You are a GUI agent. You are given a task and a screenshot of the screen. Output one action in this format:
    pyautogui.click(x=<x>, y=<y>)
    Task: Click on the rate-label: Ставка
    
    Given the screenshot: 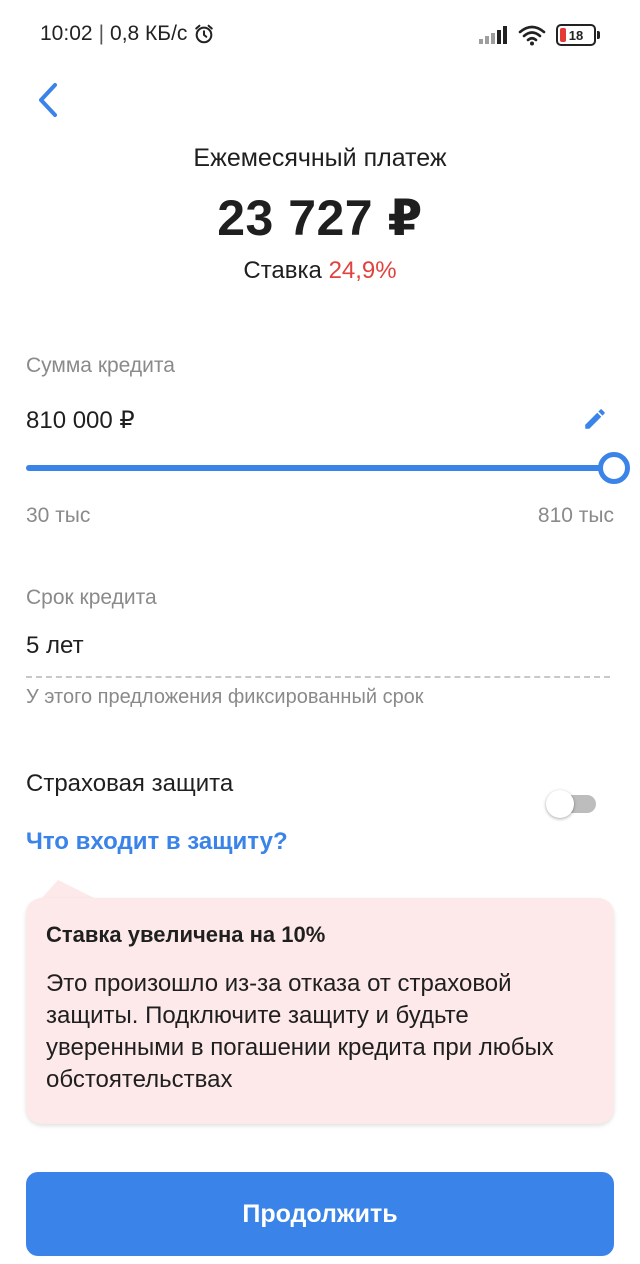 What is the action you would take?
    pyautogui.click(x=282, y=270)
    